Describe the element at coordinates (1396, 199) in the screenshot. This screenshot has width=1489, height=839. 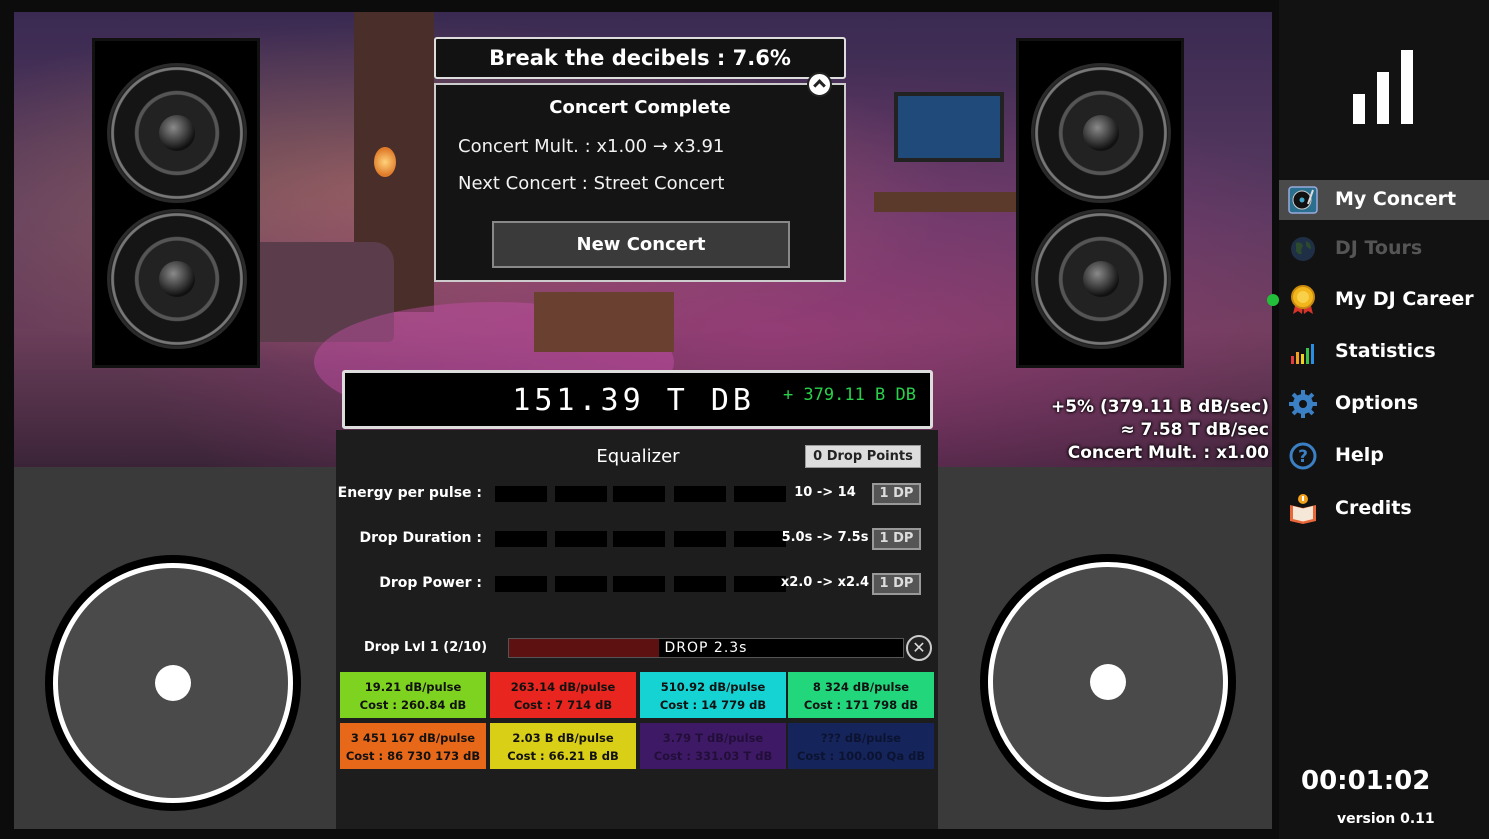
I see `nav-label: My Concert` at that location.